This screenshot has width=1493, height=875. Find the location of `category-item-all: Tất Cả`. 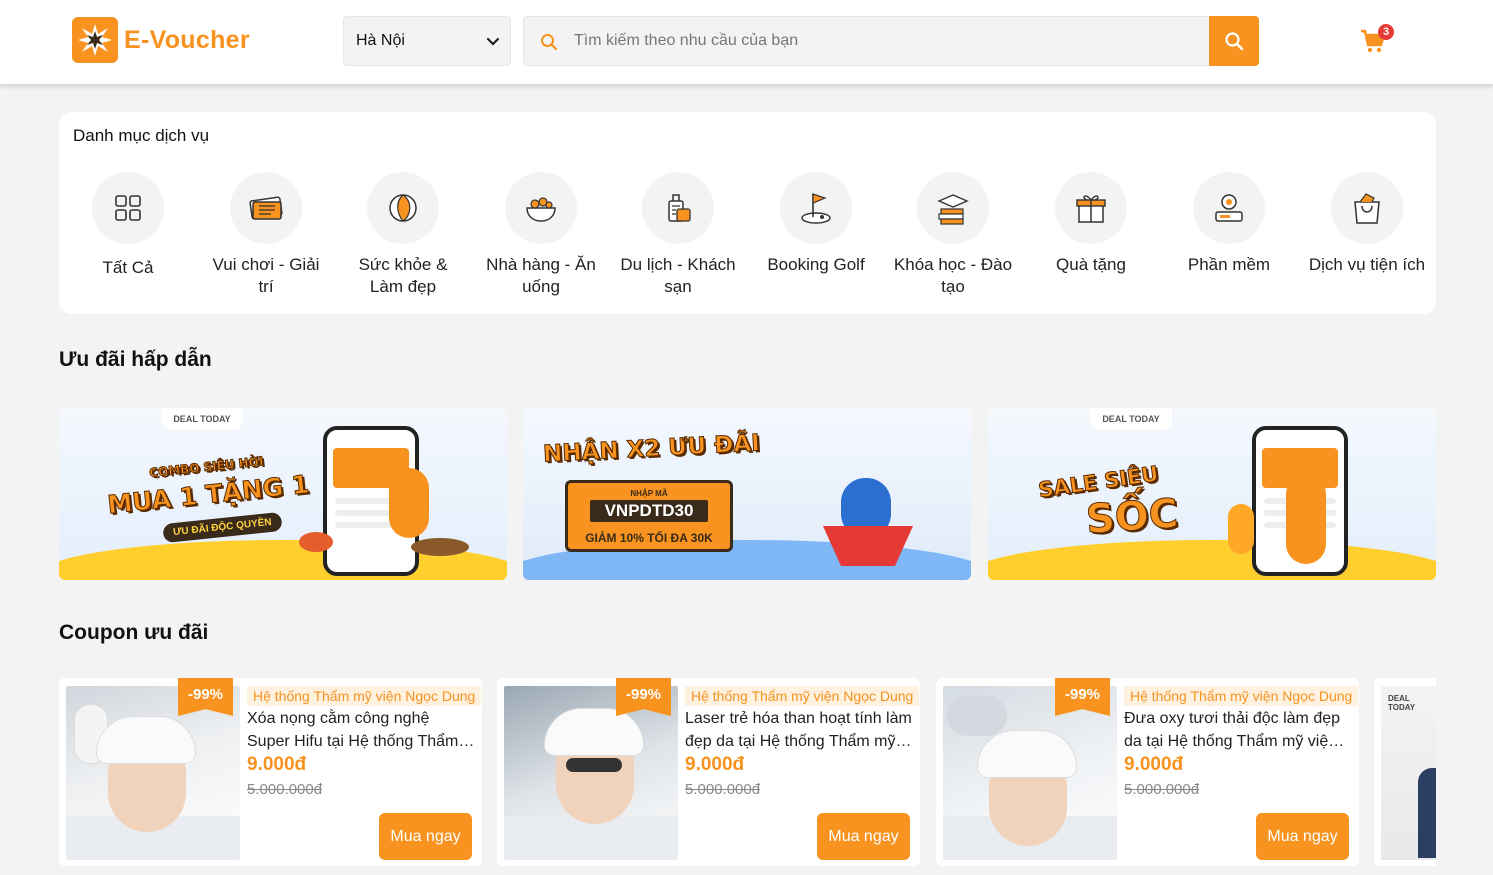

category-item-all: Tất Cả is located at coordinates (128, 225).